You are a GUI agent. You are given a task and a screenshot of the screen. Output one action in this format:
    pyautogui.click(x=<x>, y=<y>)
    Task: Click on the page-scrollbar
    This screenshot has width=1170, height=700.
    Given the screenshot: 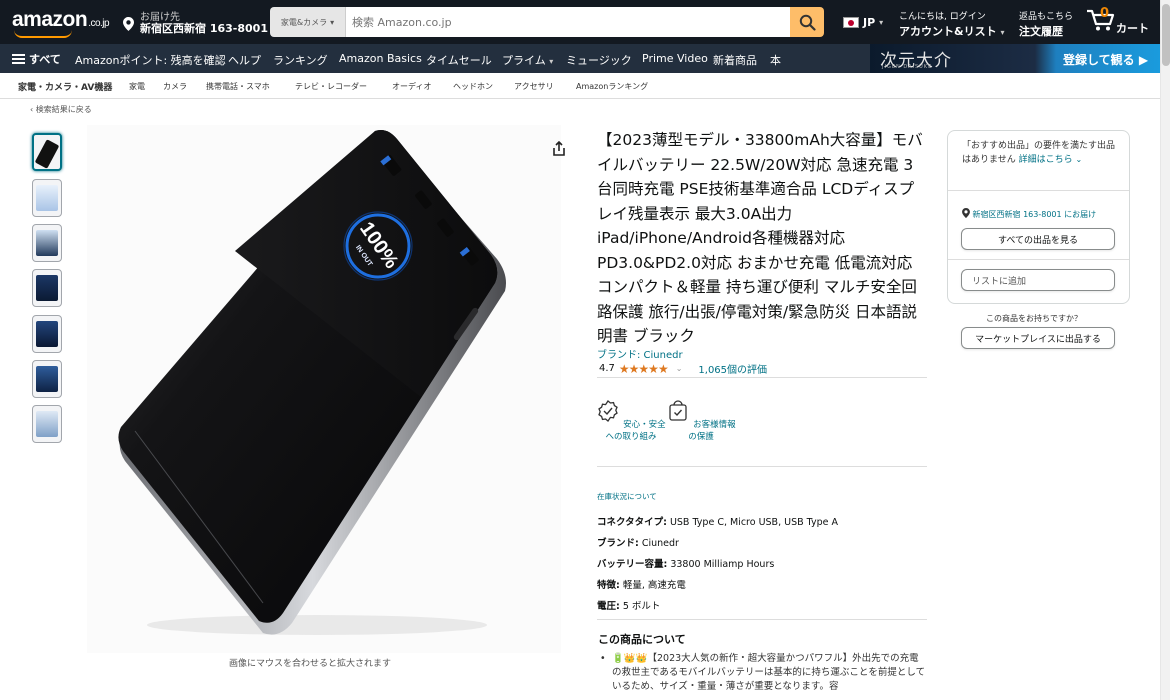 What is the action you would take?
    pyautogui.click(x=1165, y=350)
    